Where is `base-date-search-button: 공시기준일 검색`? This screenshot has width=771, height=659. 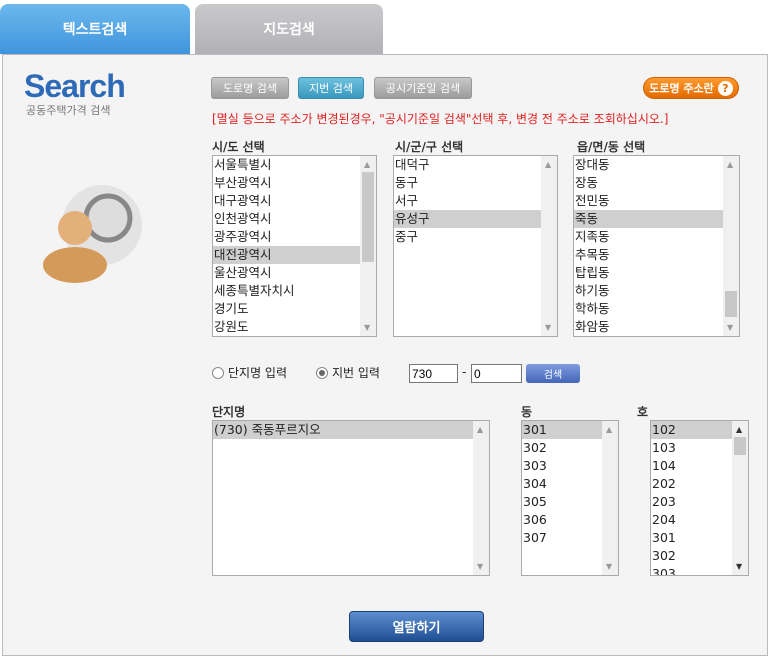
base-date-search-button: 공시기준일 검색 is located at coordinates (423, 88).